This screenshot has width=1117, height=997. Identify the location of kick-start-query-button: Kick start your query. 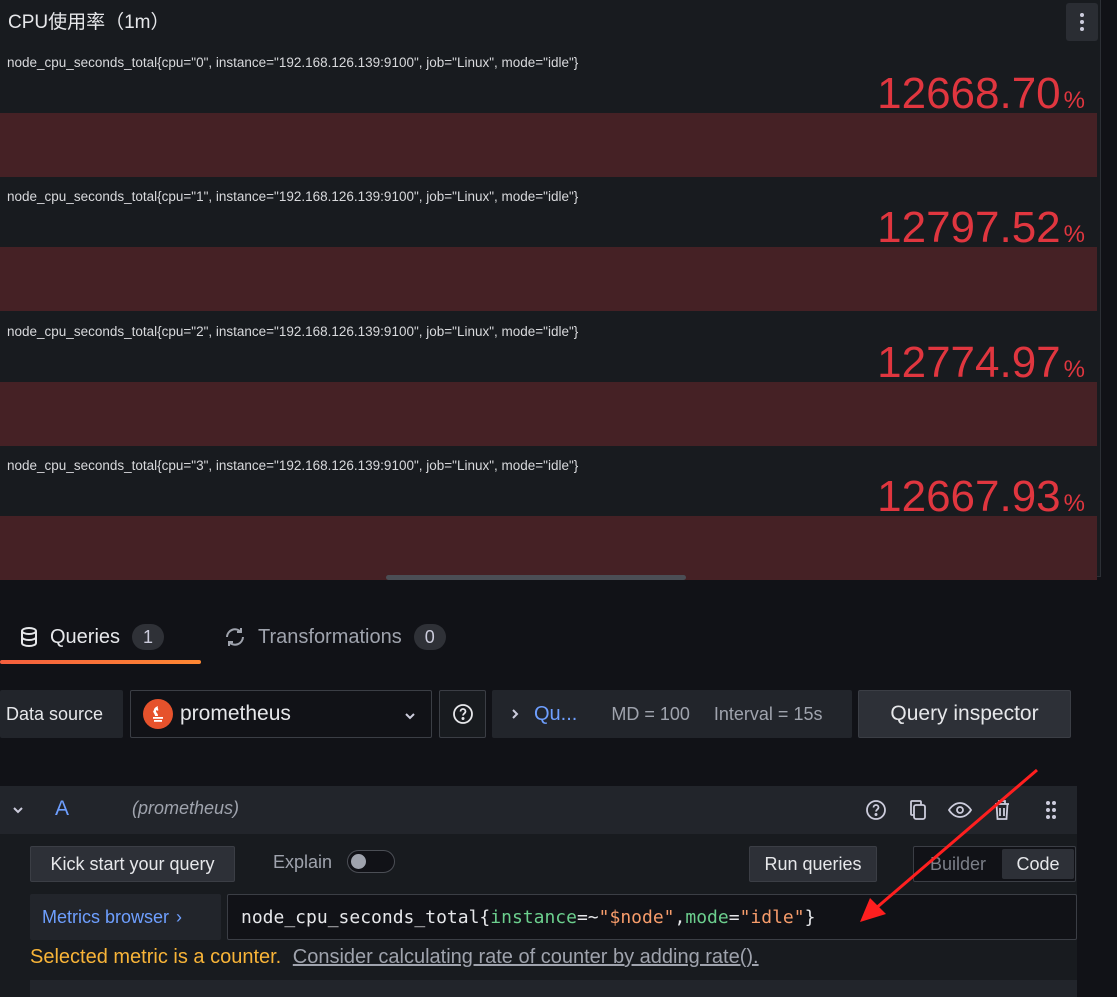
(132, 864).